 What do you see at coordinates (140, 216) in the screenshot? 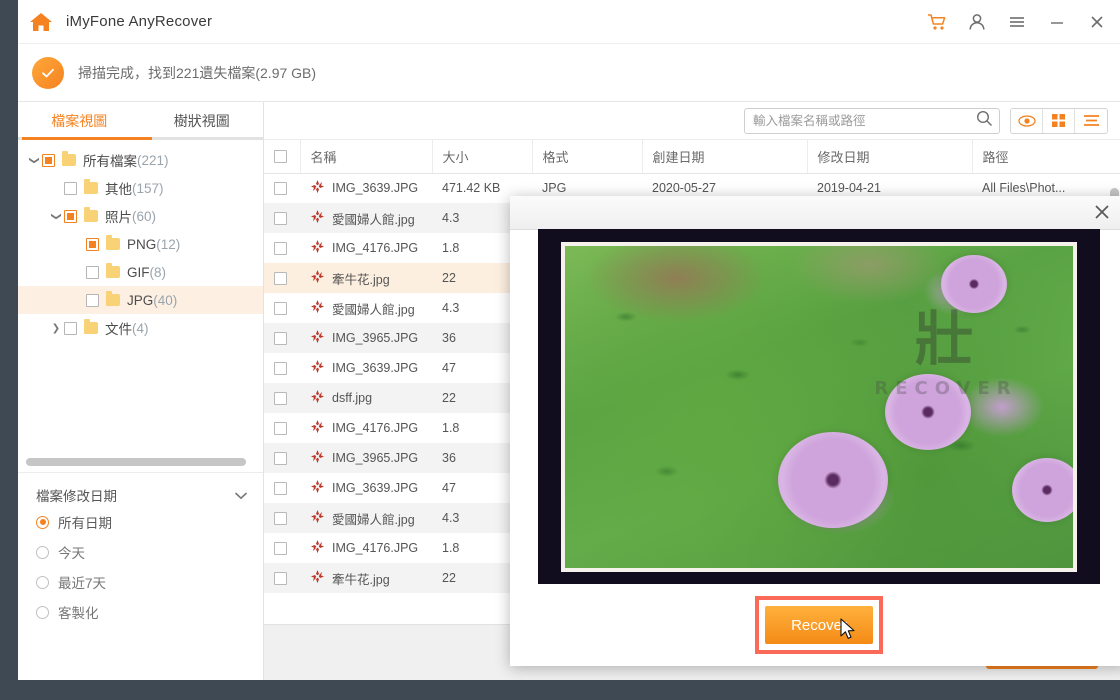
I see `tree-node-照片: ❯ 照片 (60)` at bounding box center [140, 216].